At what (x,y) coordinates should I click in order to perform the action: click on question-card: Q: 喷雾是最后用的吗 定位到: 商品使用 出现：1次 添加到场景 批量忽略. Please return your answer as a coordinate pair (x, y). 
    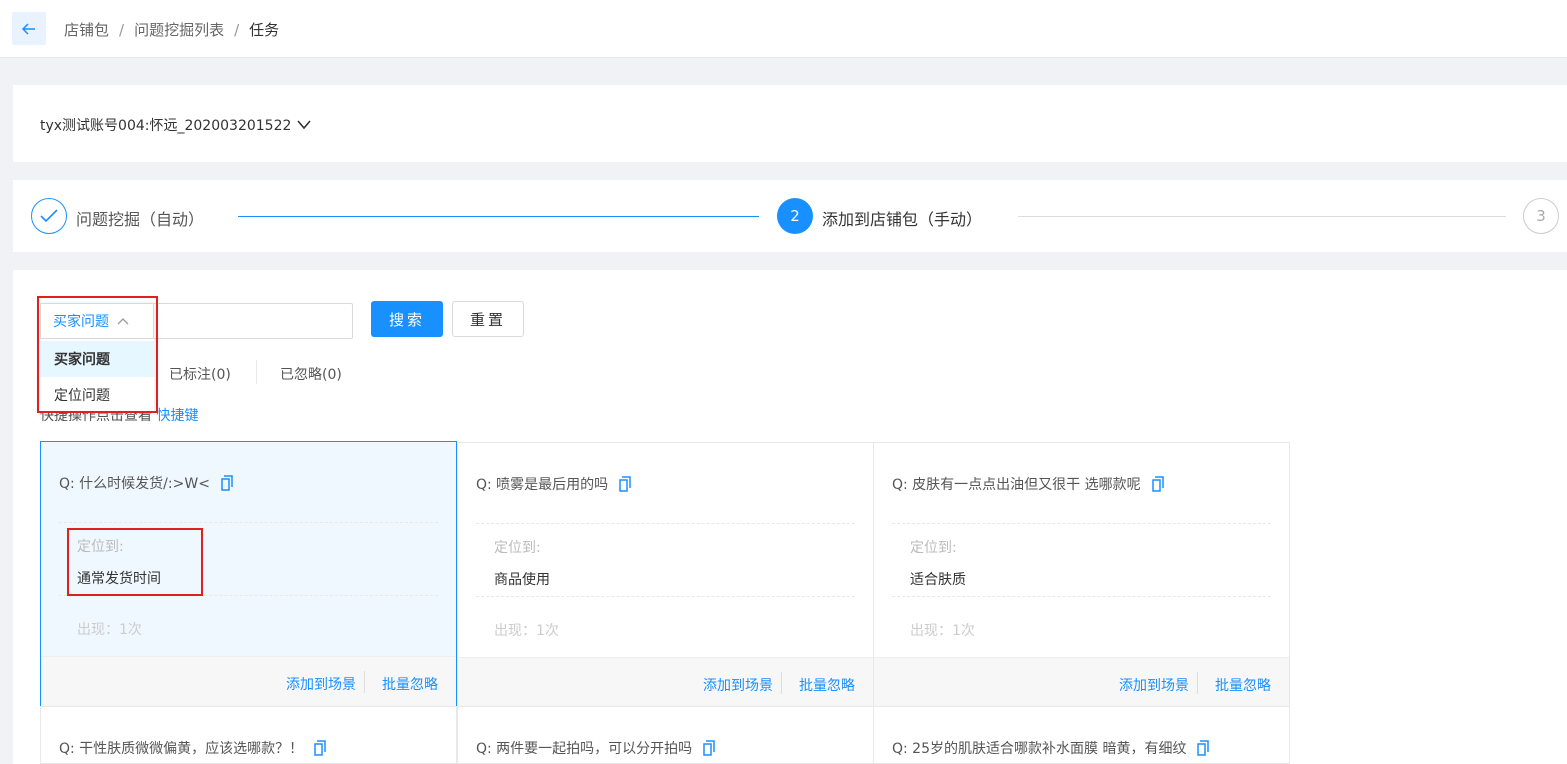
    Looking at the image, I should click on (665, 574).